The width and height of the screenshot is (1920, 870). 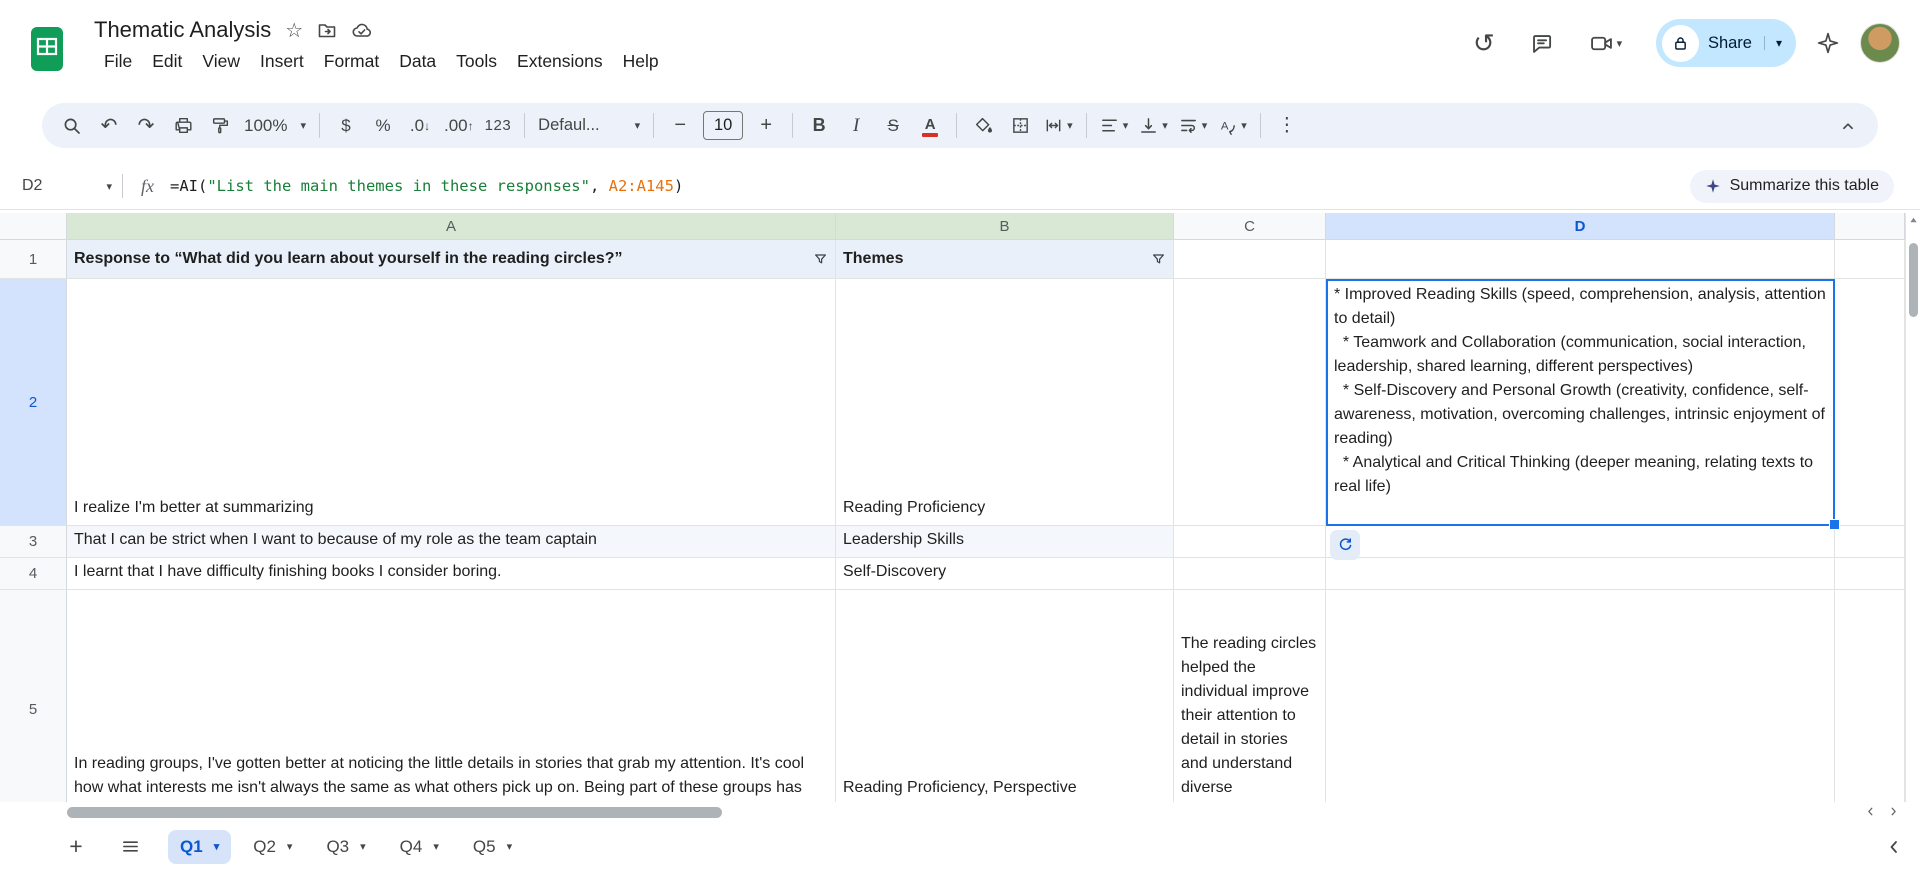 I want to click on sheet-tab-q1: Q1 ▾, so click(x=200, y=846).